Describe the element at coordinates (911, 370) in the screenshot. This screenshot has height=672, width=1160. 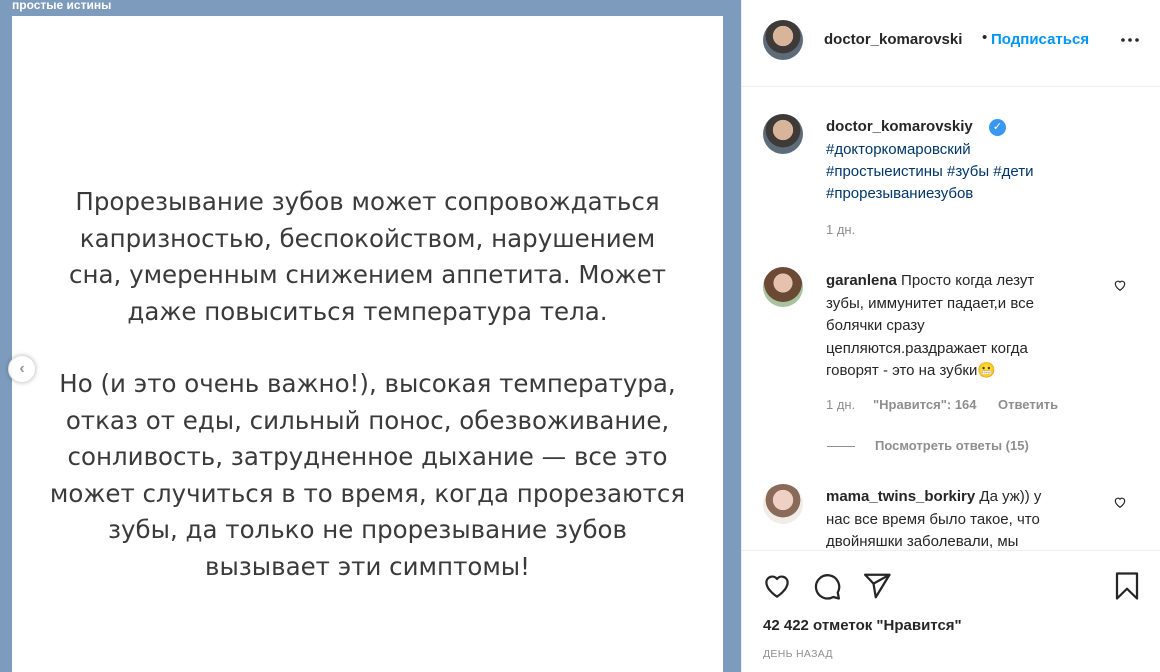
I see `comment-line: говорят - это на зубки😬` at that location.